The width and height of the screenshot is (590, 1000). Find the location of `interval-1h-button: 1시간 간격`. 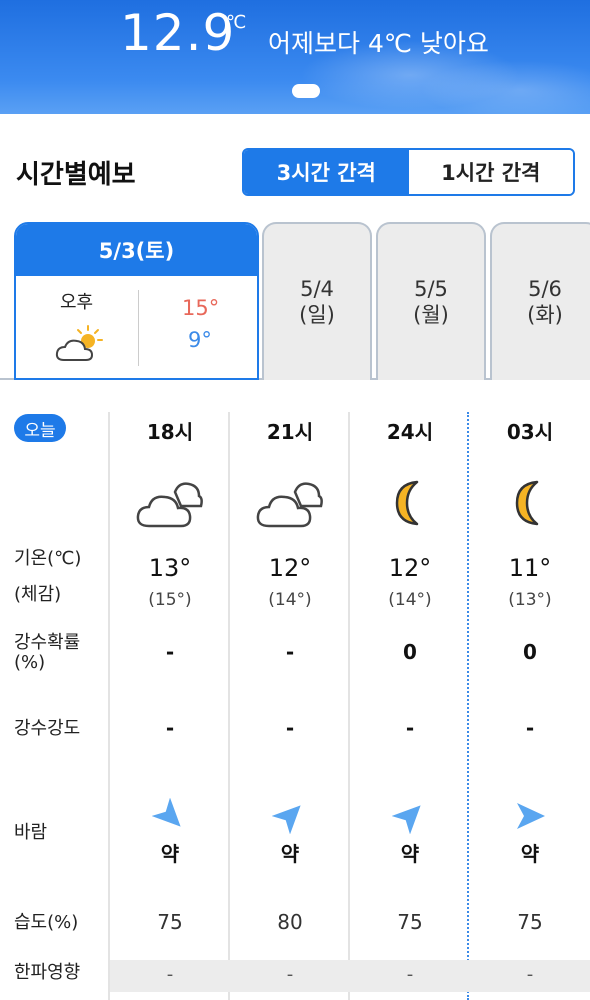

interval-1h-button: 1시간 간격 is located at coordinates (490, 172).